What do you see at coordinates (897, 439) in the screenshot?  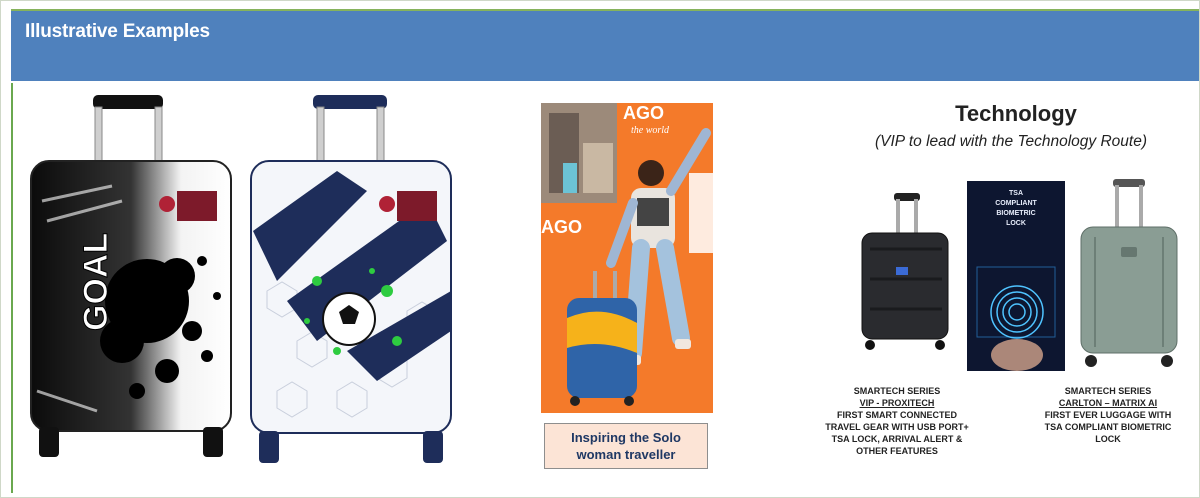 I see `product-desc-line: TSA LOCK, ARRIVAL ALERT &` at bounding box center [897, 439].